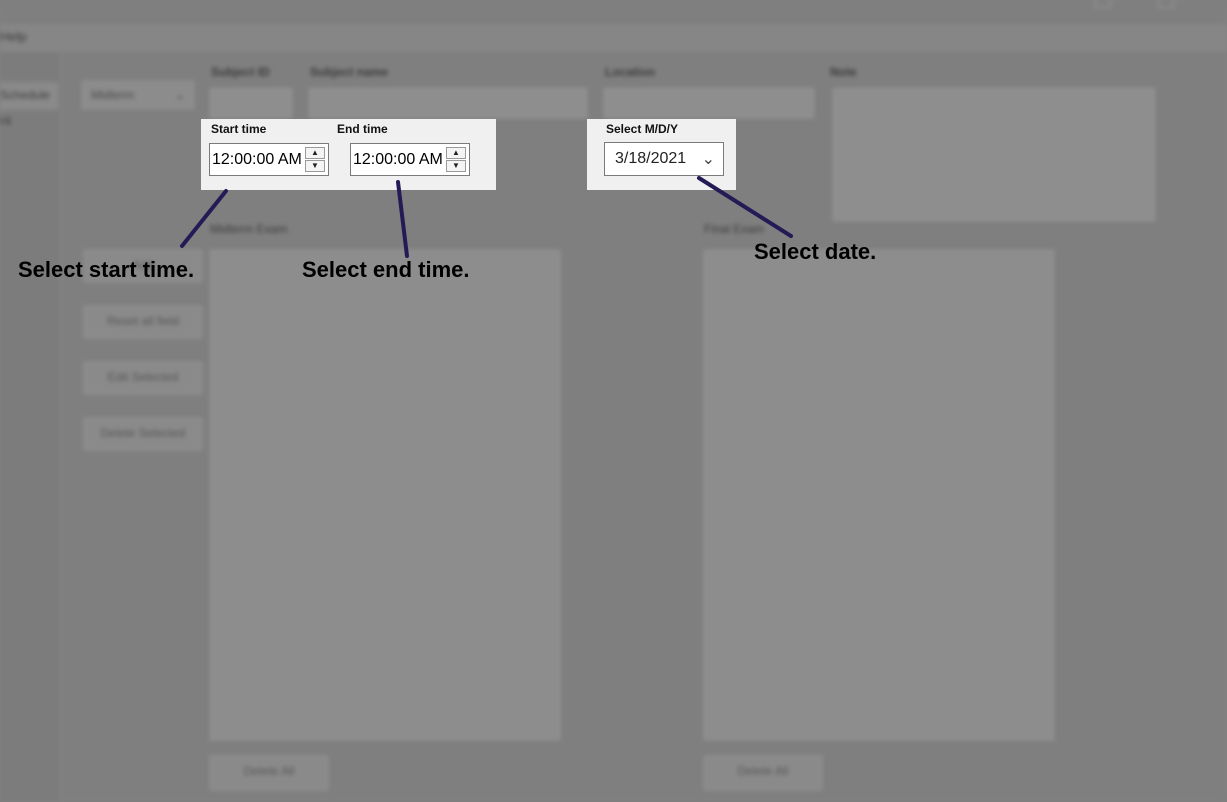  Describe the element at coordinates (486, 217) in the screenshot. I see `callout-lines` at that location.